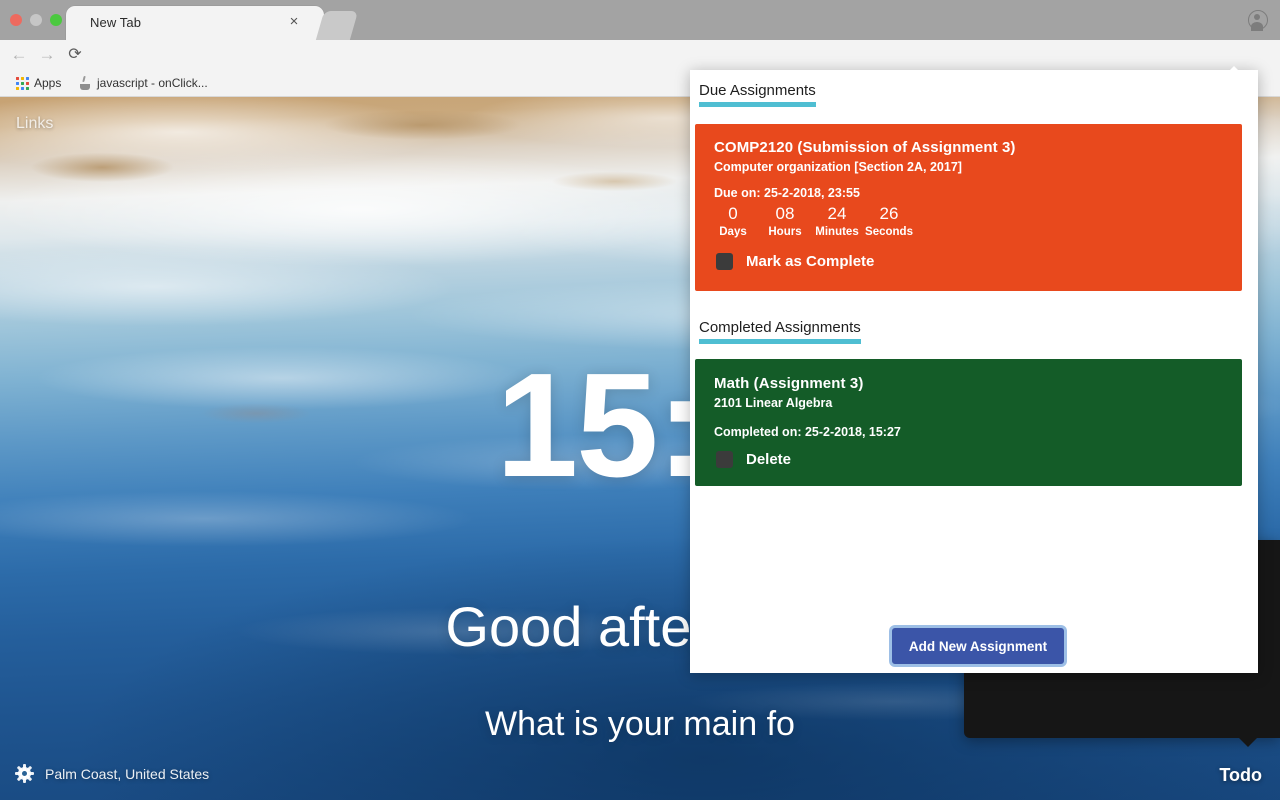 This screenshot has height=800, width=1280. Describe the element at coordinates (75, 55) in the screenshot. I see `reload-icon: ⟳` at that location.